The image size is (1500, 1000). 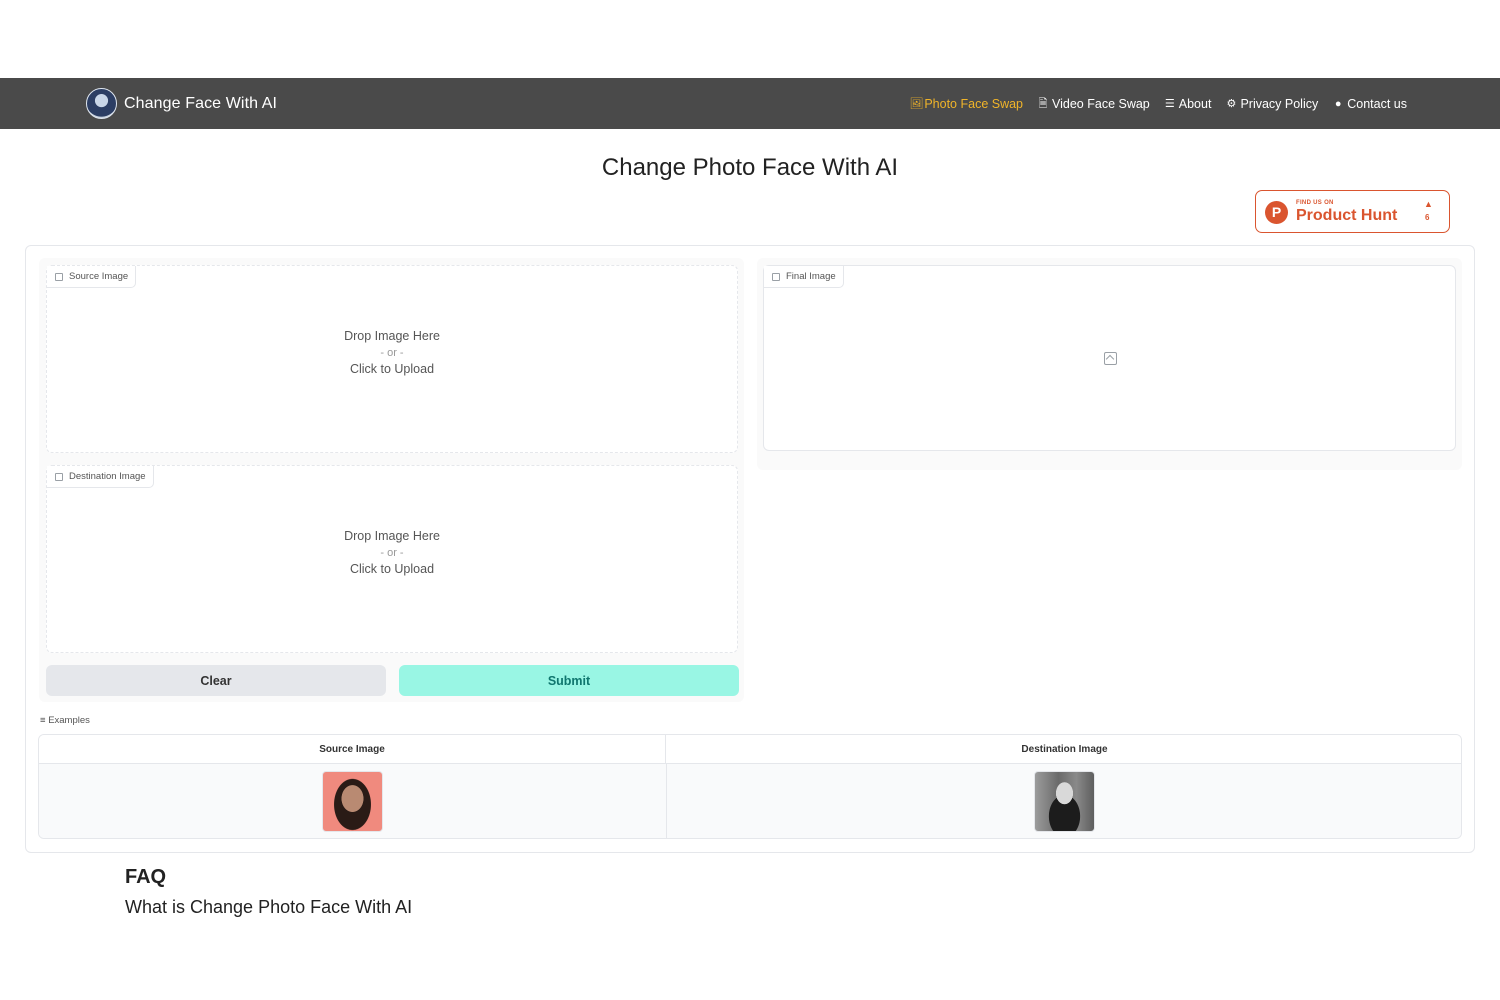 I want to click on product-hunt-badge: P FIND US ON Product Hunt ▲ 6, so click(x=1352, y=211).